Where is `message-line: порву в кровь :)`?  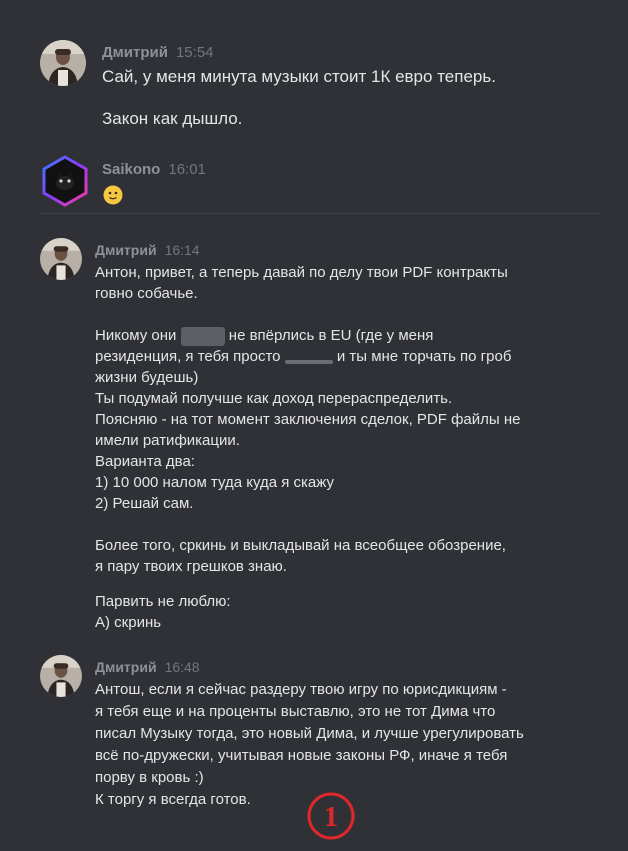
message-line: порву в кровь :) is located at coordinates (149, 777).